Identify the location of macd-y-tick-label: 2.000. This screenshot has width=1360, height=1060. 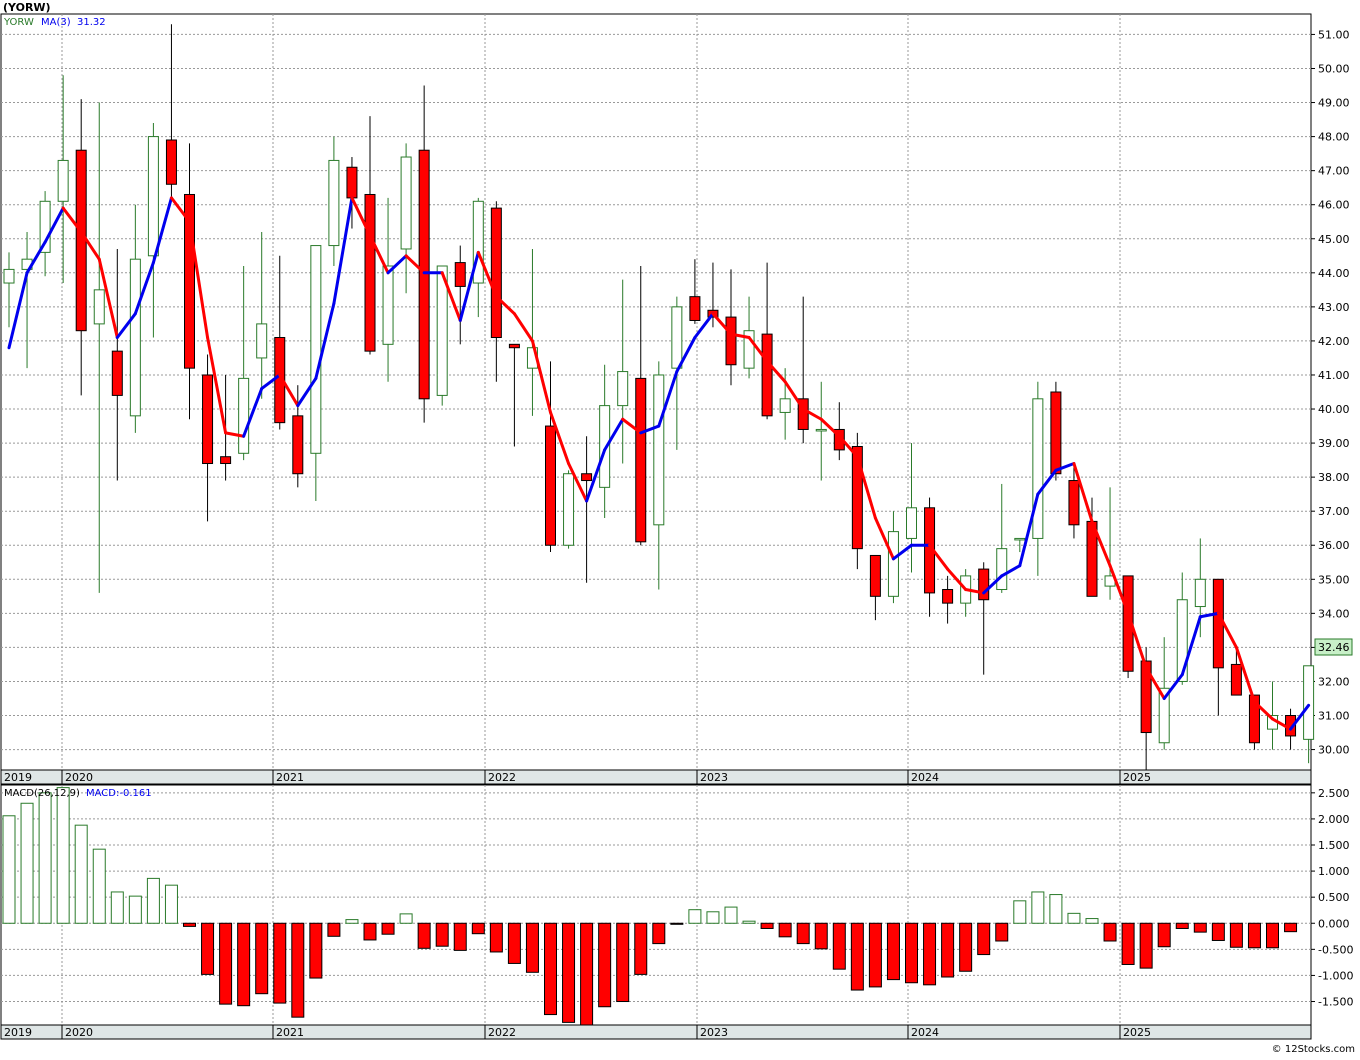
(1334, 819).